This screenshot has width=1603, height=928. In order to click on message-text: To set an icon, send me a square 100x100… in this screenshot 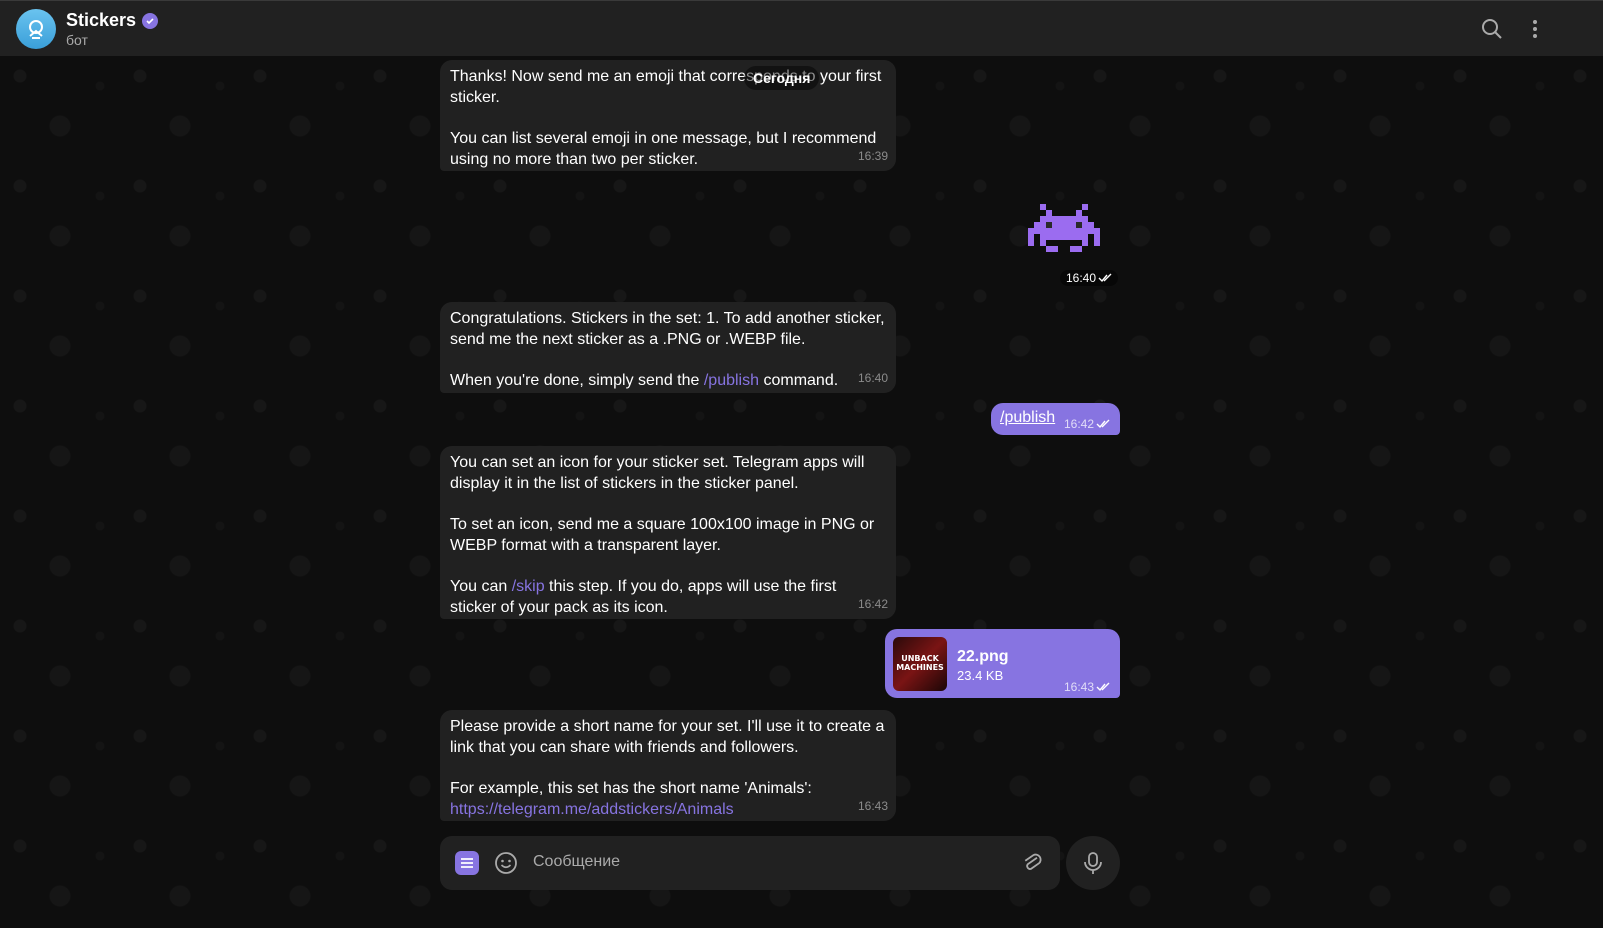, I will do `click(662, 535)`.